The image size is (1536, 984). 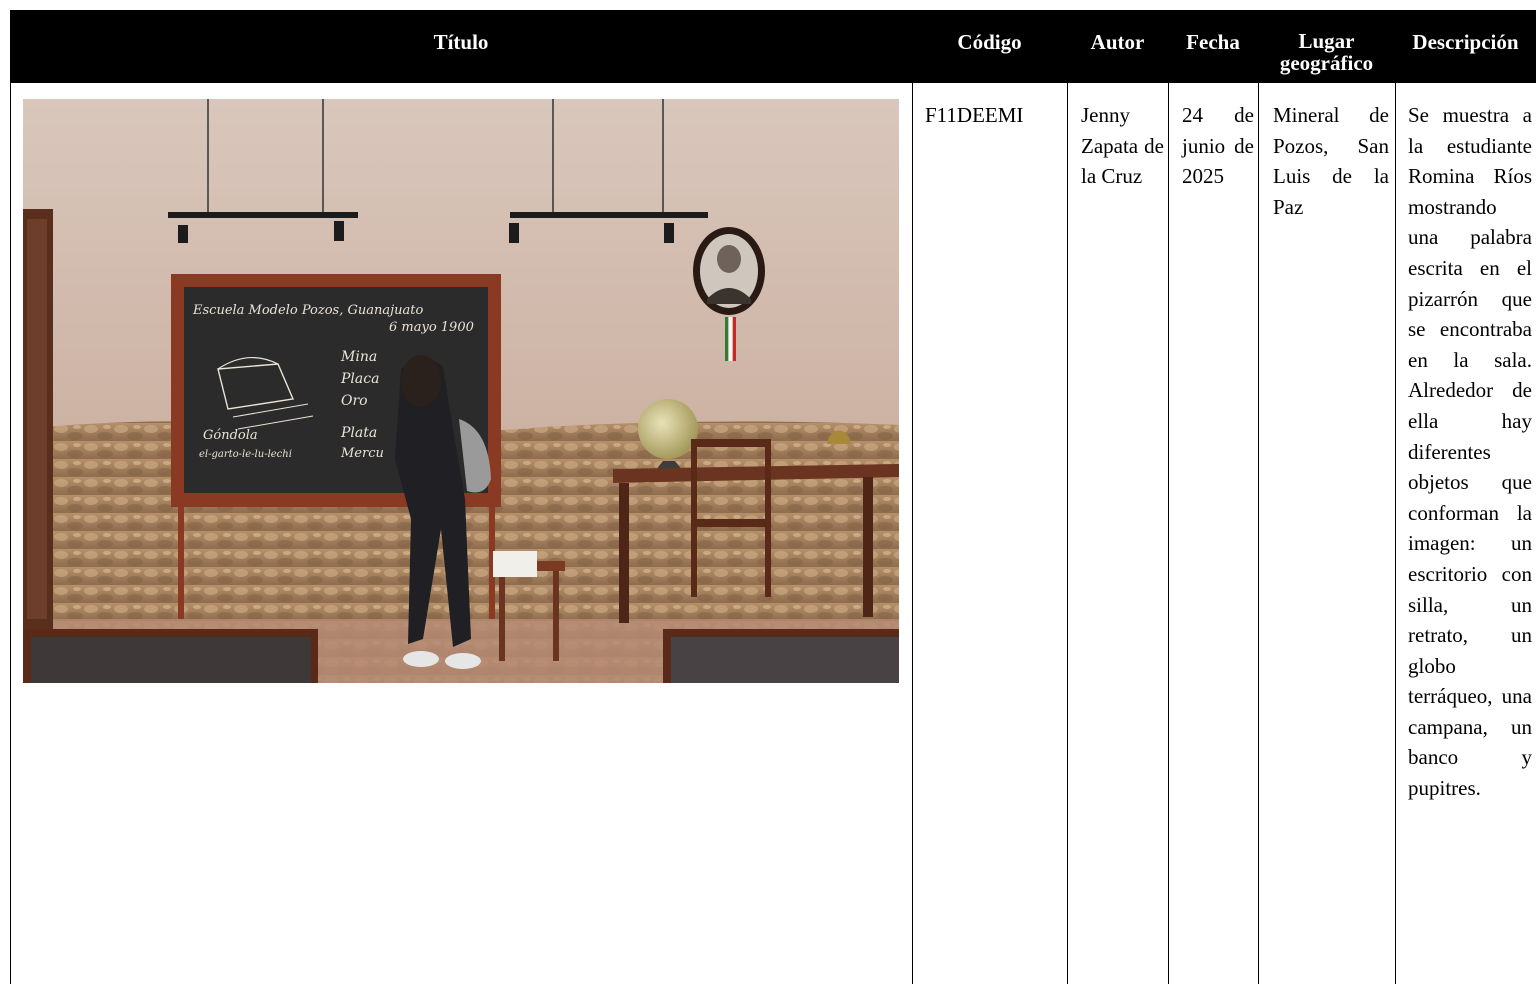 What do you see at coordinates (1465, 42) in the screenshot?
I see `header-descripcion: Descripción` at bounding box center [1465, 42].